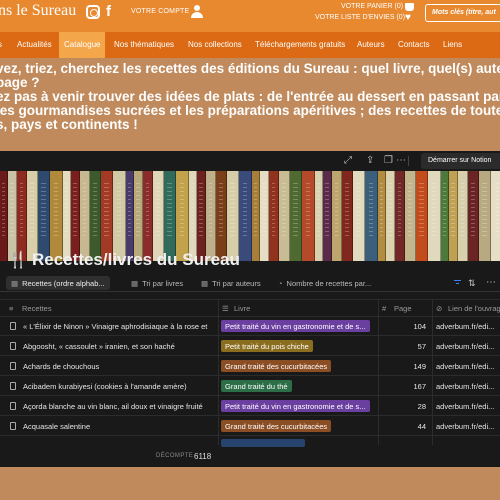  I want to click on recipe-title: Achards de chouchous, so click(121, 366).